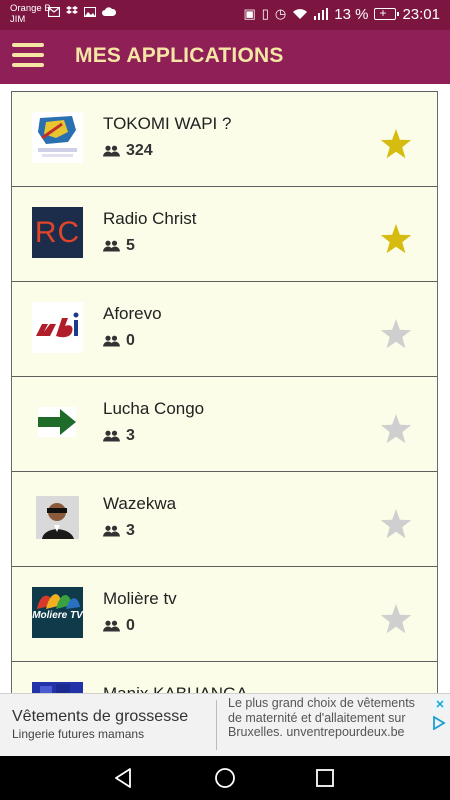  I want to click on notification-icons, so click(82, 11).